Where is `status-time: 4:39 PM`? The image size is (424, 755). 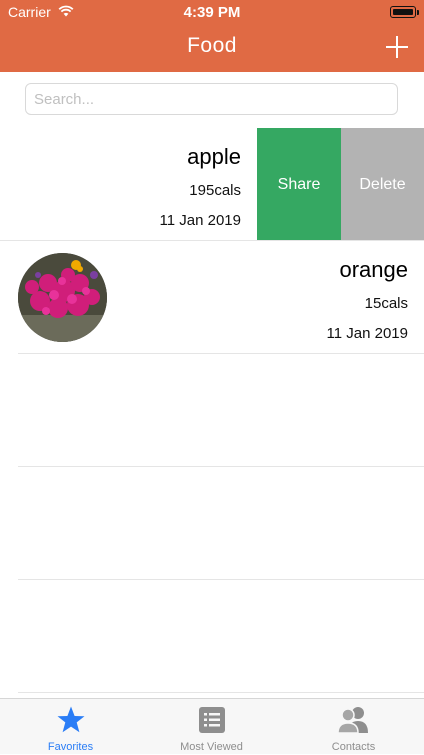
status-time: 4:39 PM is located at coordinates (212, 12).